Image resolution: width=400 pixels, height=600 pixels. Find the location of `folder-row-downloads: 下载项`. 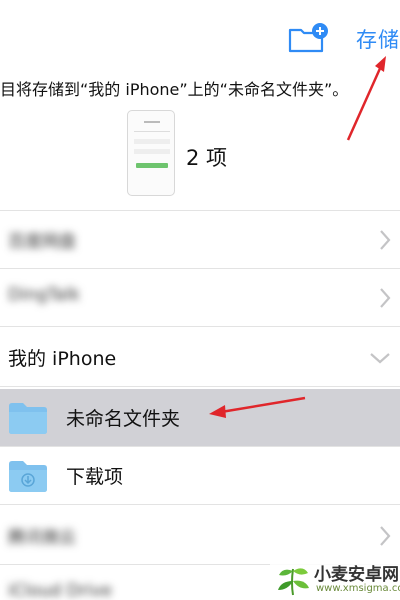

folder-row-downloads: 下载项 is located at coordinates (200, 476).